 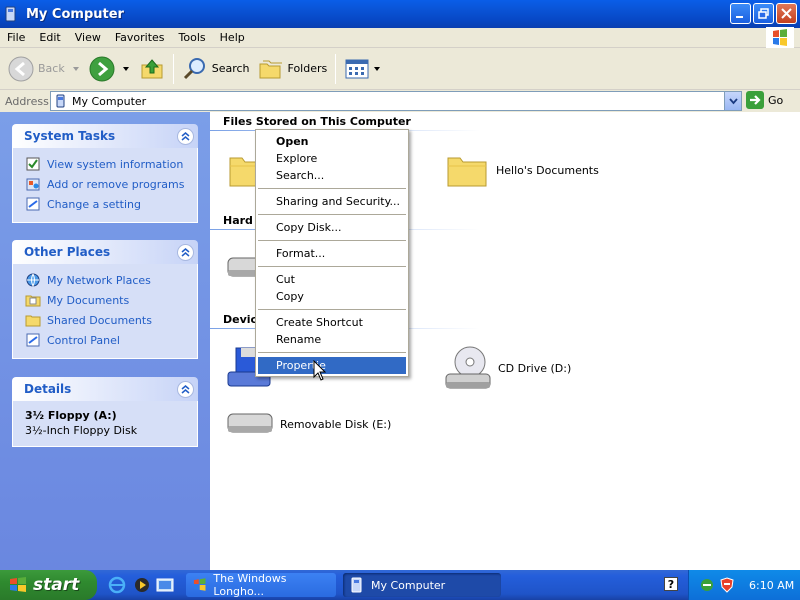 What do you see at coordinates (75, 14) in the screenshot?
I see `window-title: My Computer` at bounding box center [75, 14].